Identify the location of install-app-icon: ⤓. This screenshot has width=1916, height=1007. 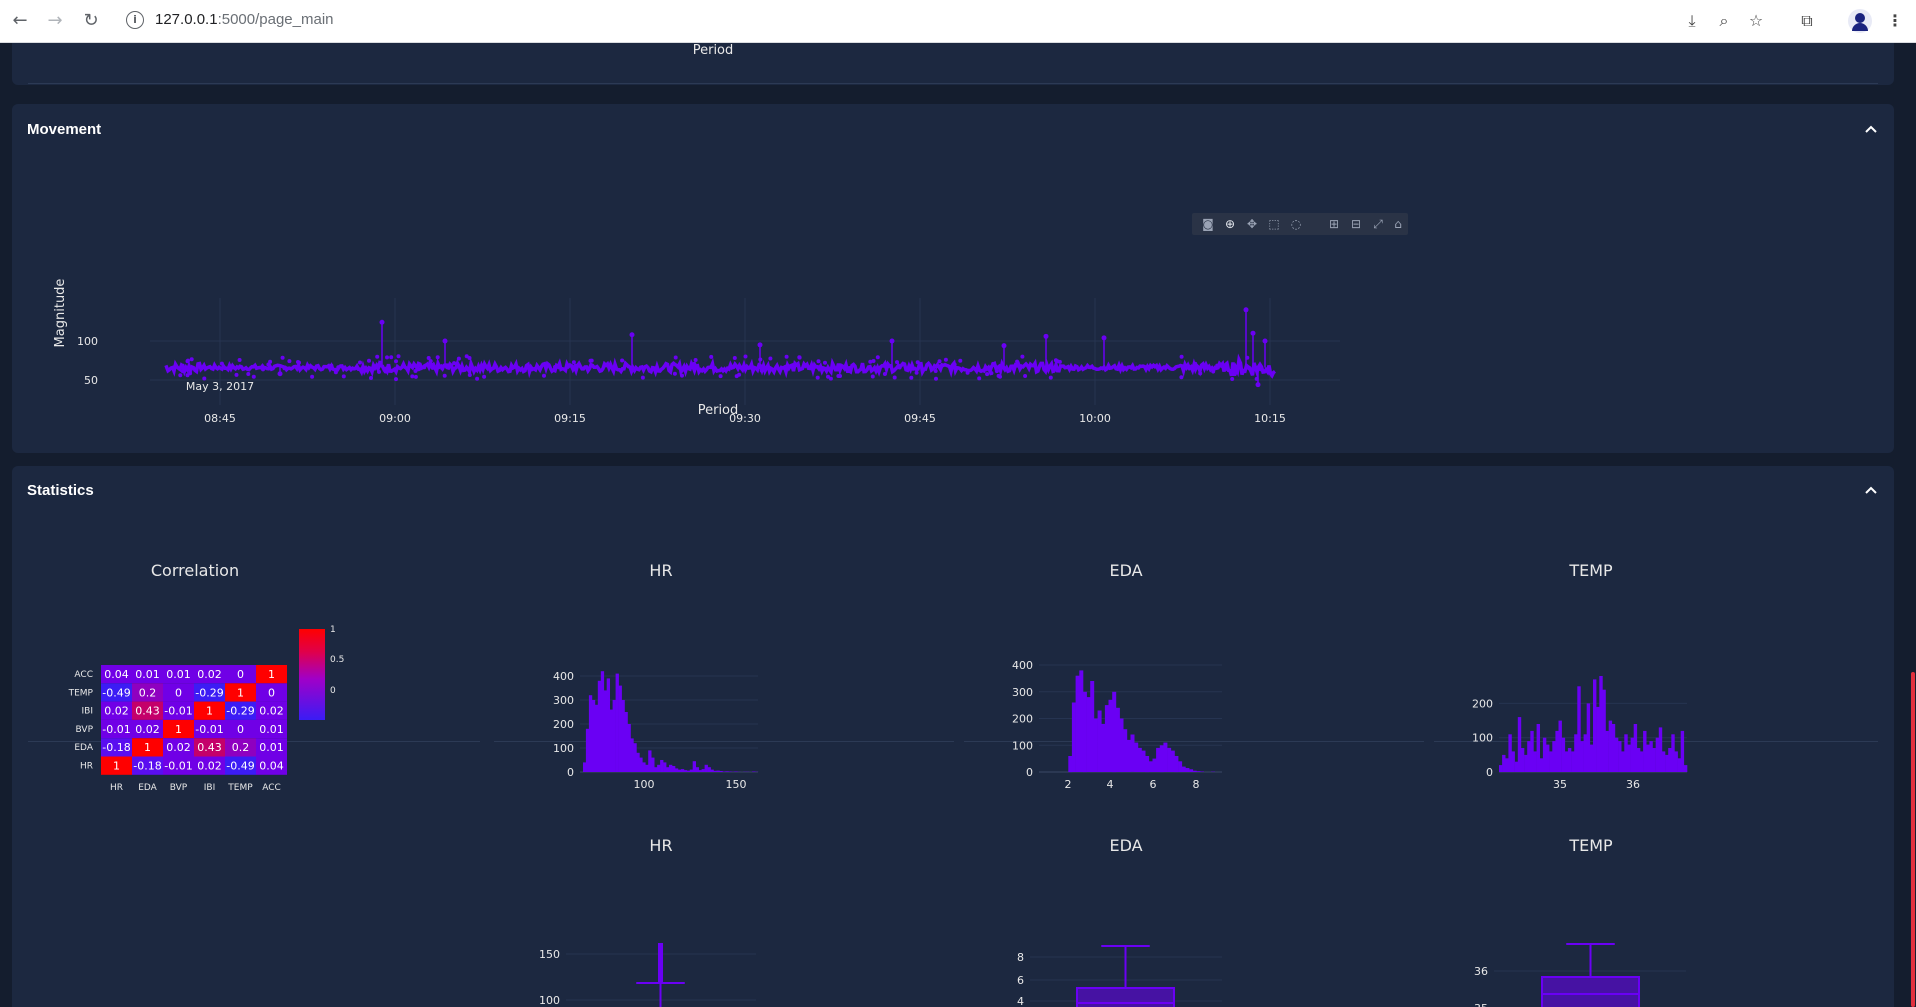
(1692, 21).